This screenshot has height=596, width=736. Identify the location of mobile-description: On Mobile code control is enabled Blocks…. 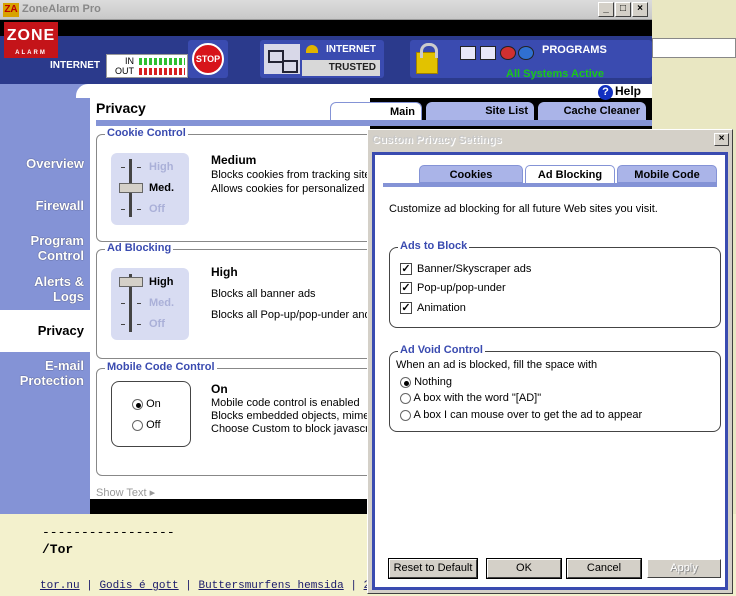
(294, 409).